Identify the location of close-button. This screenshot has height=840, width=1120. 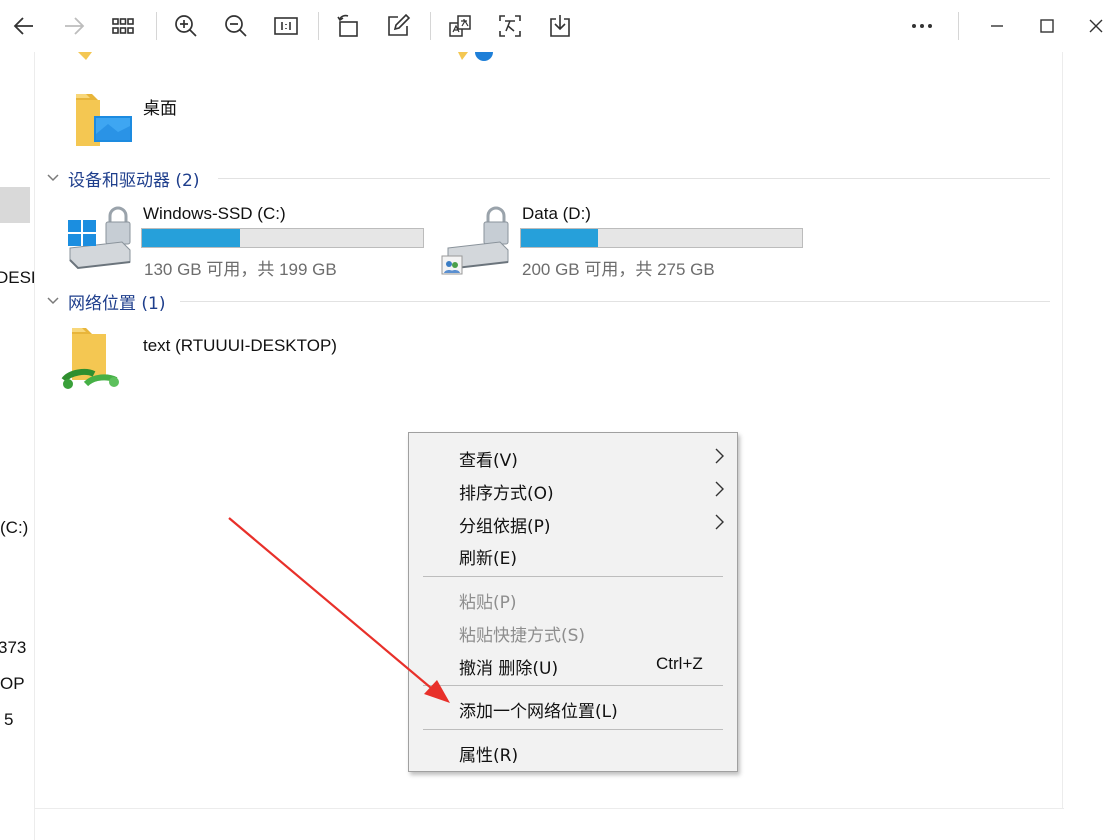
(1096, 26).